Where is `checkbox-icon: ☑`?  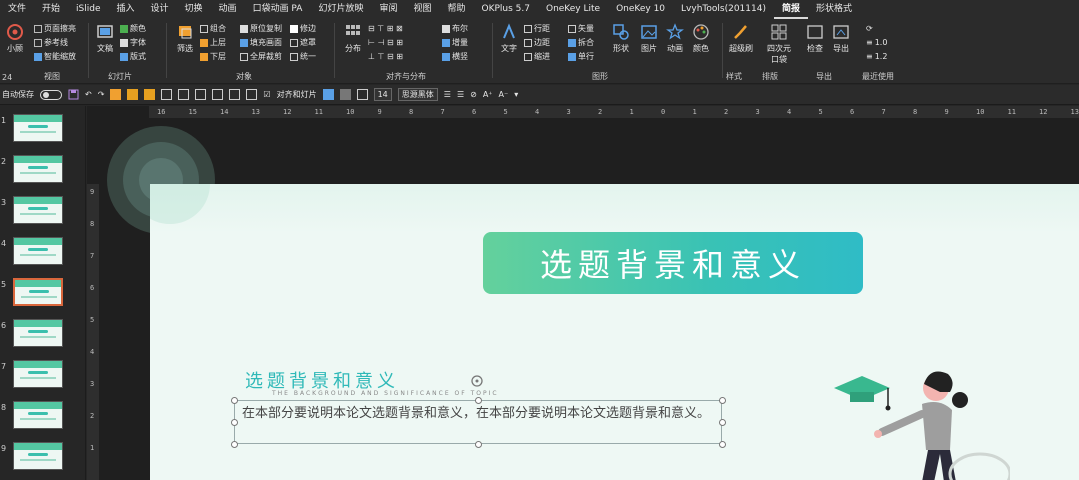
checkbox-icon: ☑ is located at coordinates (266, 94).